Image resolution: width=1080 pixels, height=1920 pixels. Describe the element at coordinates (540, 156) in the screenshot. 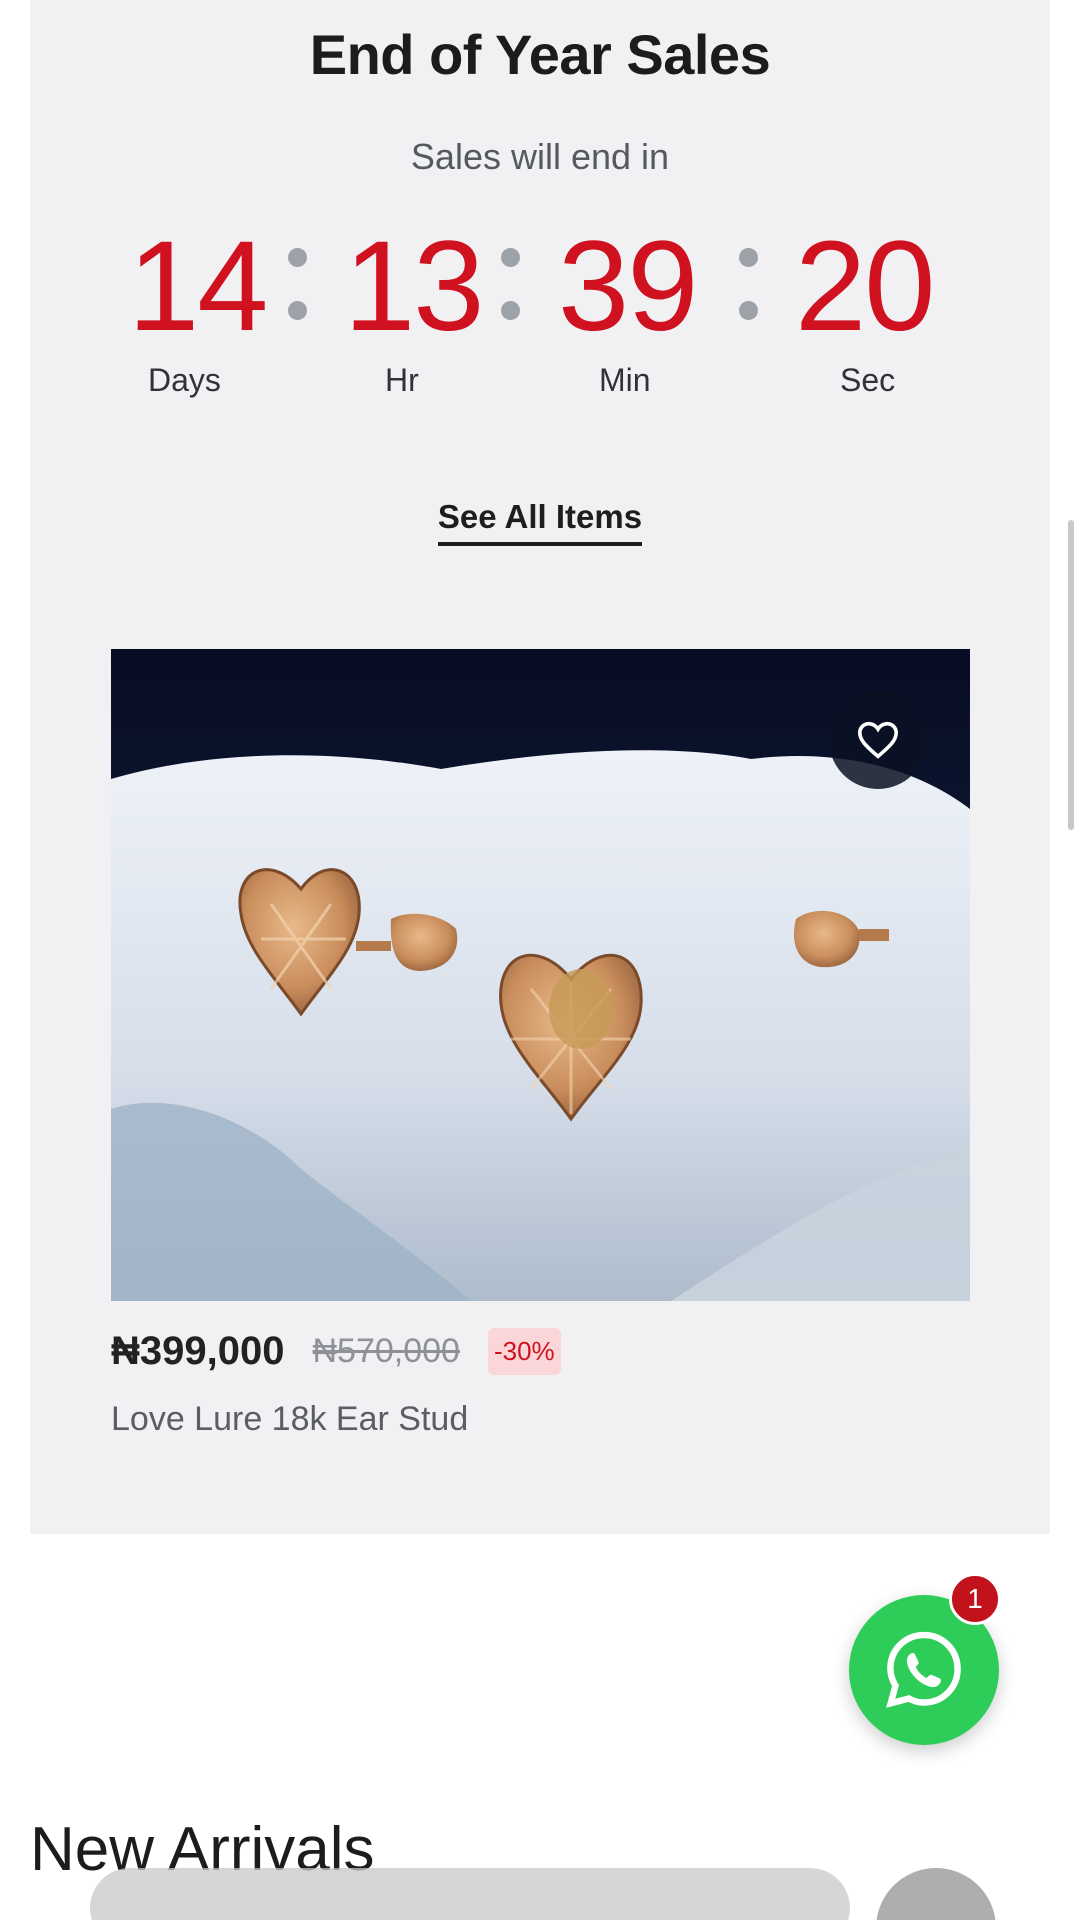

I see `sale-subtitle: Sales will end in` at that location.